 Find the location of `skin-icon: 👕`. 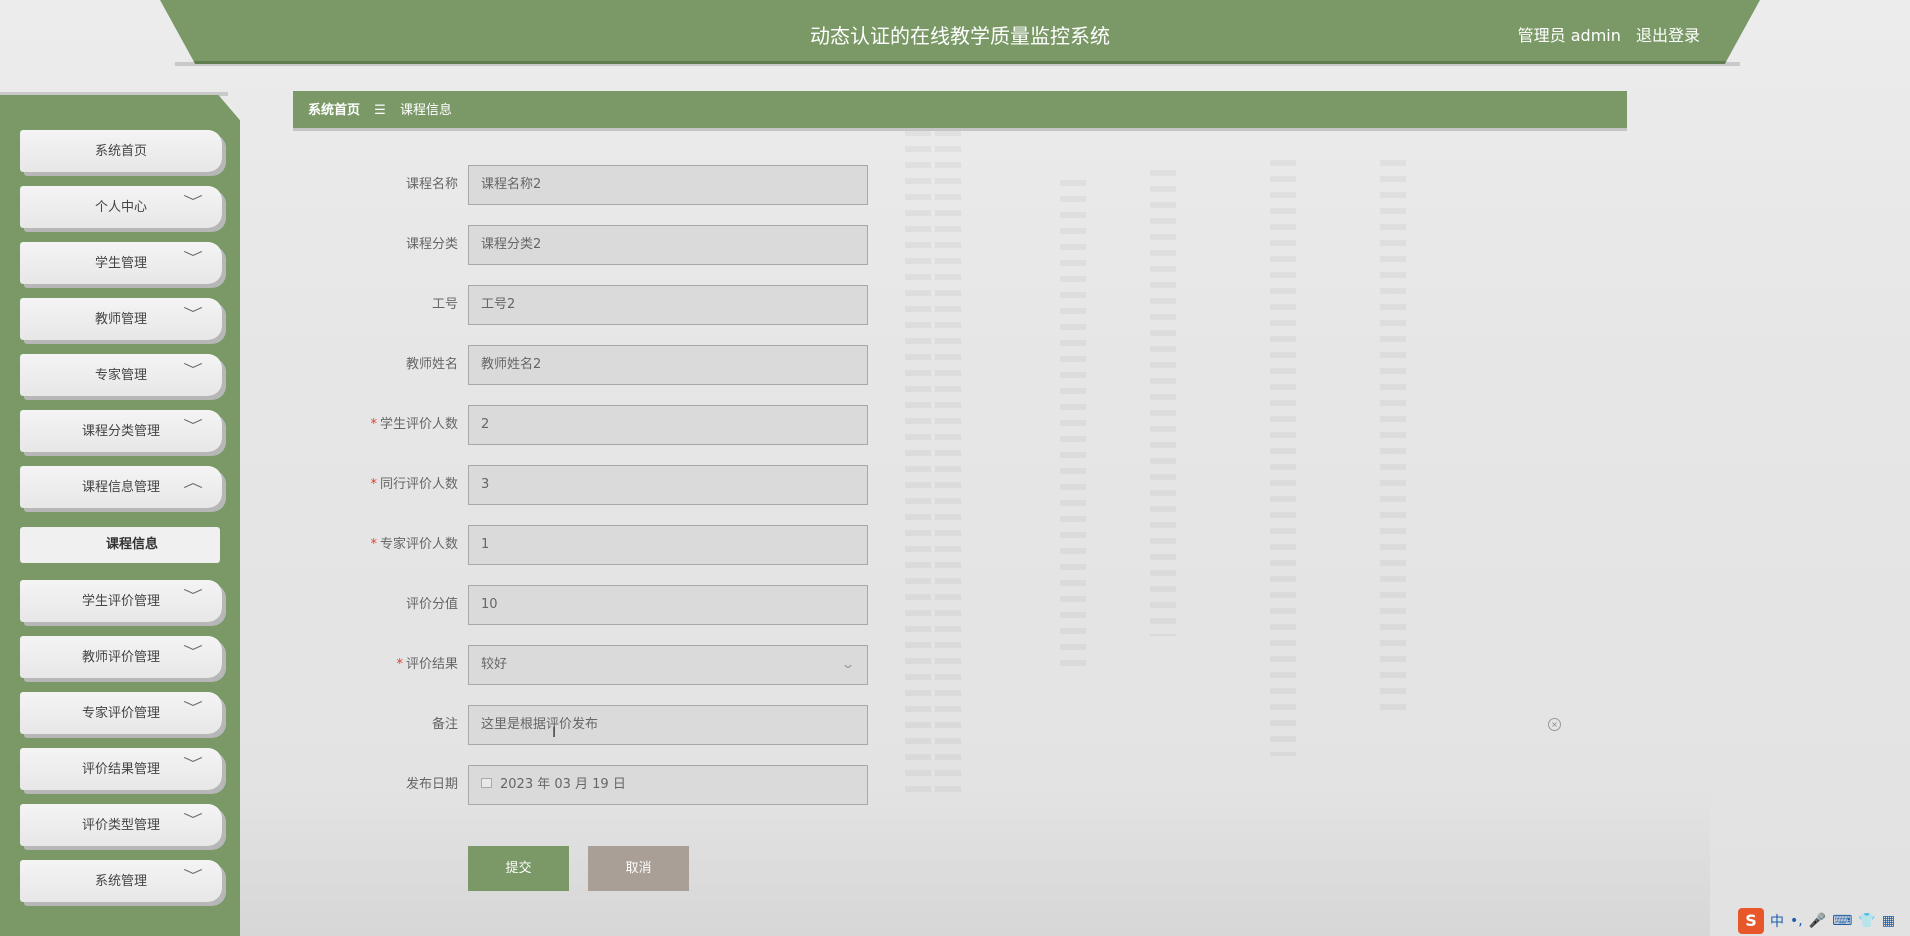

skin-icon: 👕 is located at coordinates (1866, 921).